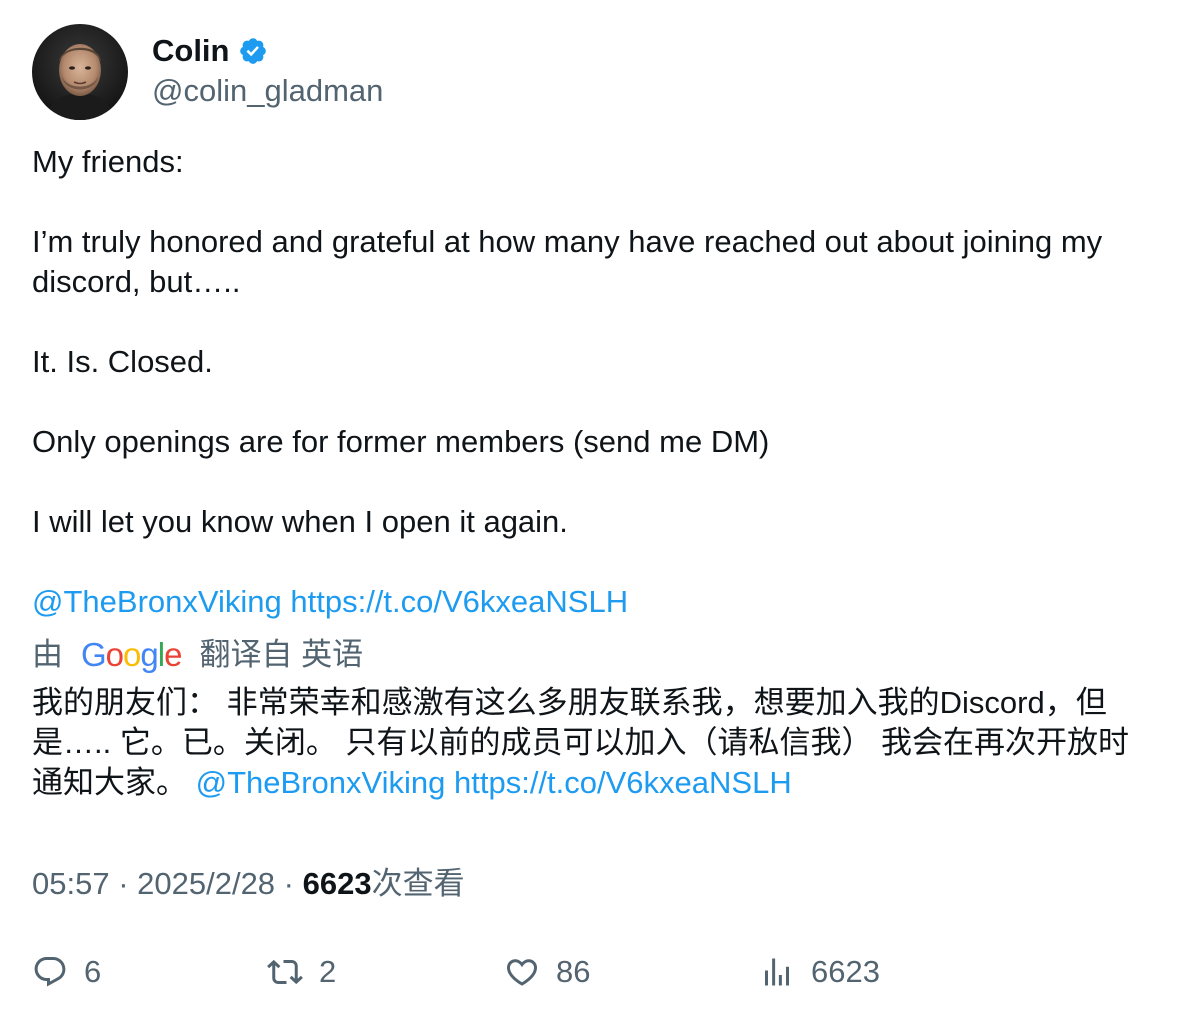  What do you see at coordinates (131, 654) in the screenshot?
I see `google-logo: Google` at bounding box center [131, 654].